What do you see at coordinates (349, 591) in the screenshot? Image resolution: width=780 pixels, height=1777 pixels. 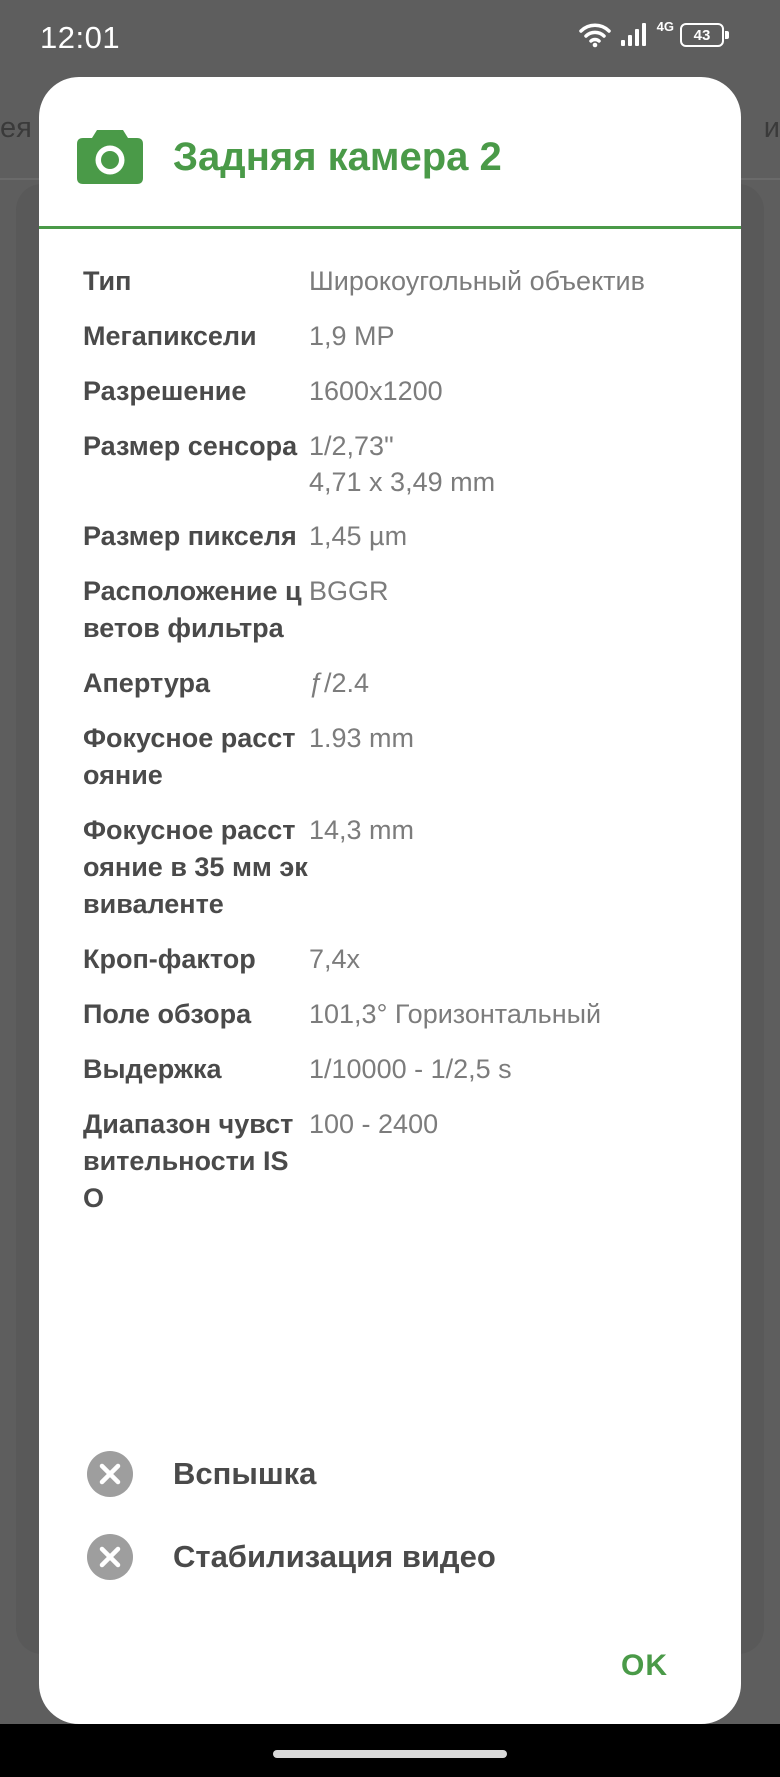 I see `property-value: BGGR` at bounding box center [349, 591].